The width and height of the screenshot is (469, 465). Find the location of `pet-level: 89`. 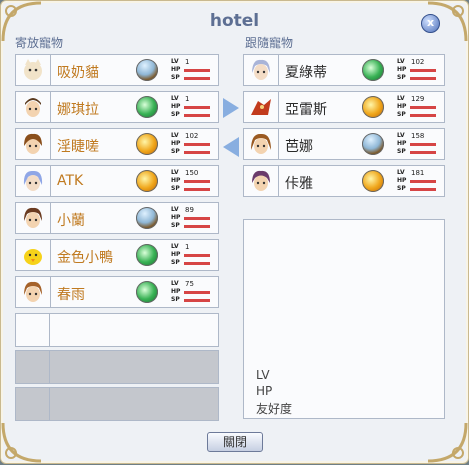

pet-level: 89 is located at coordinates (189, 210).